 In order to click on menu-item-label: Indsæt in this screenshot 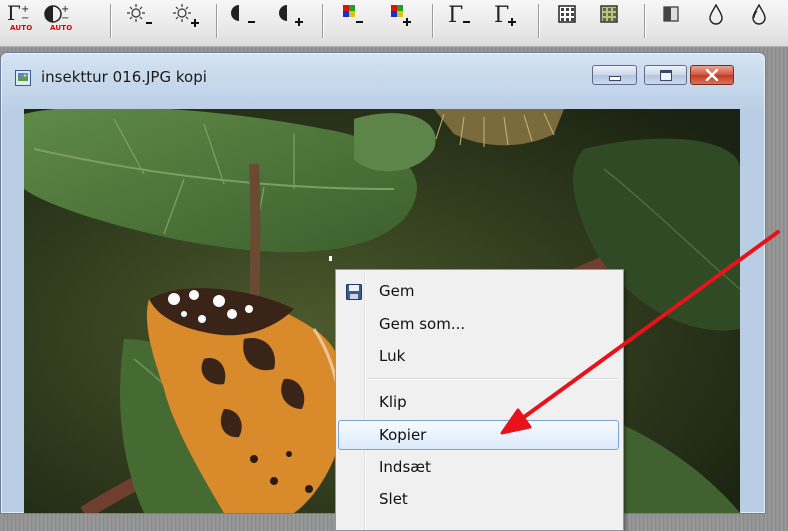, I will do `click(405, 467)`.